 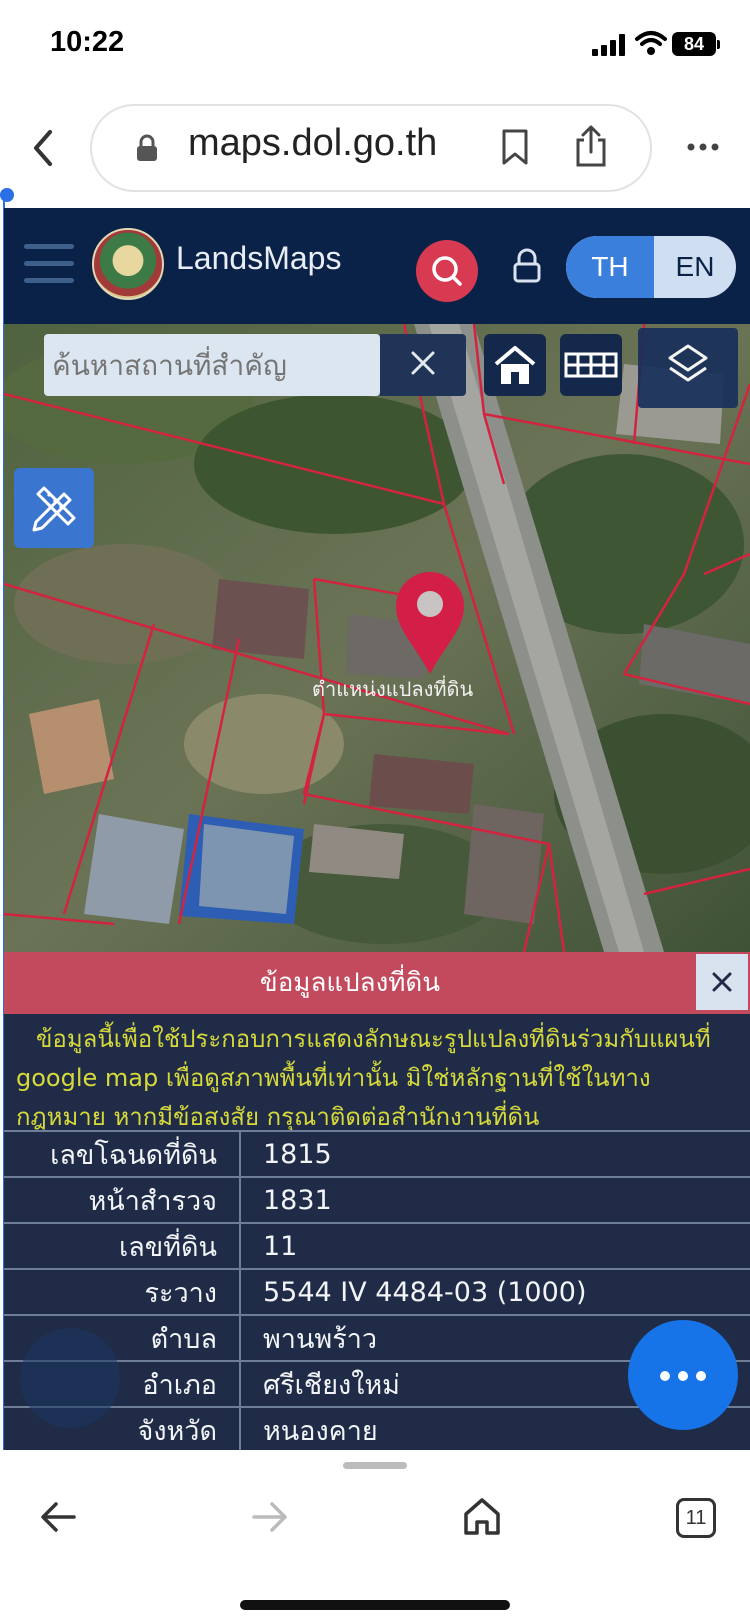 I want to click on url-bar: maps.dol.go.th, so click(x=371, y=148).